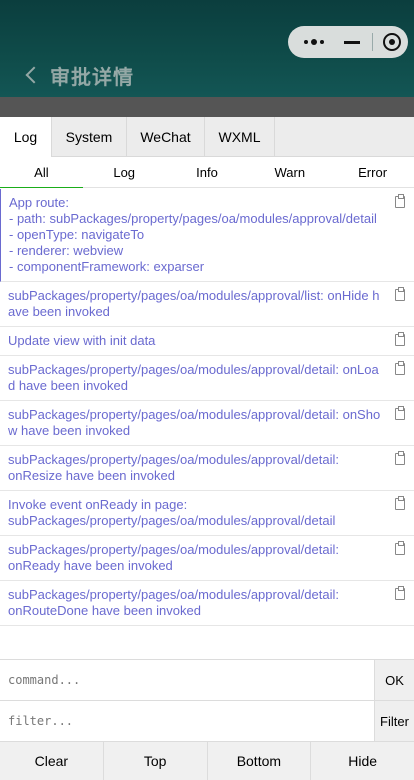 The width and height of the screenshot is (414, 780). What do you see at coordinates (166, 137) in the screenshot?
I see `tab-wechat: WeChat` at bounding box center [166, 137].